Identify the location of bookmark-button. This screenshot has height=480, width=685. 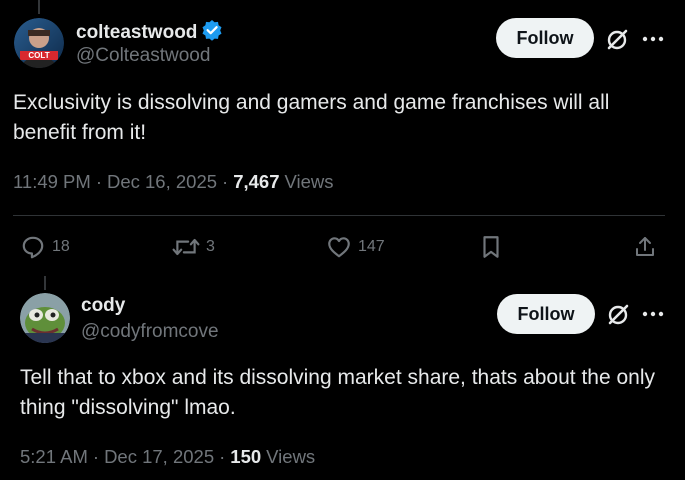
(491, 247).